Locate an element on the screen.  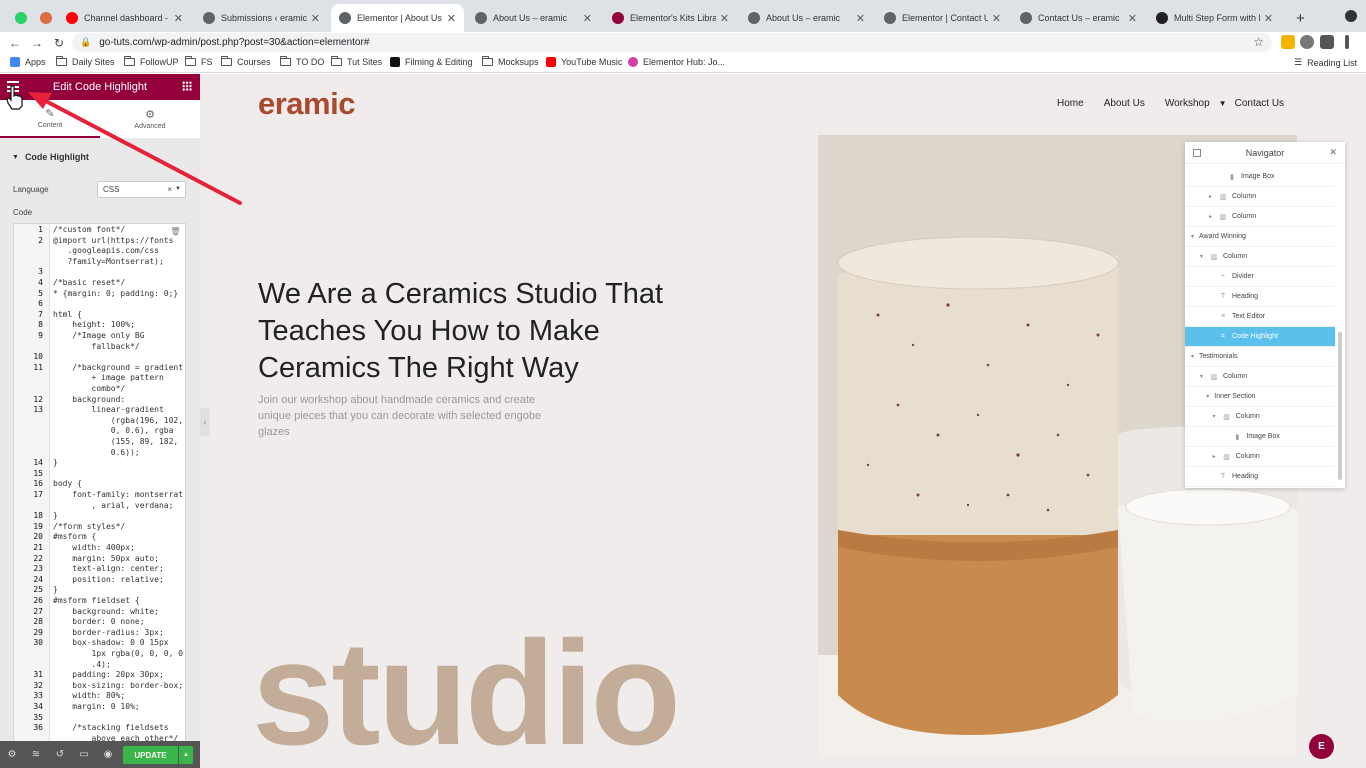
navigator-item: ≡ Text Editor is located at coordinates (1260, 317).